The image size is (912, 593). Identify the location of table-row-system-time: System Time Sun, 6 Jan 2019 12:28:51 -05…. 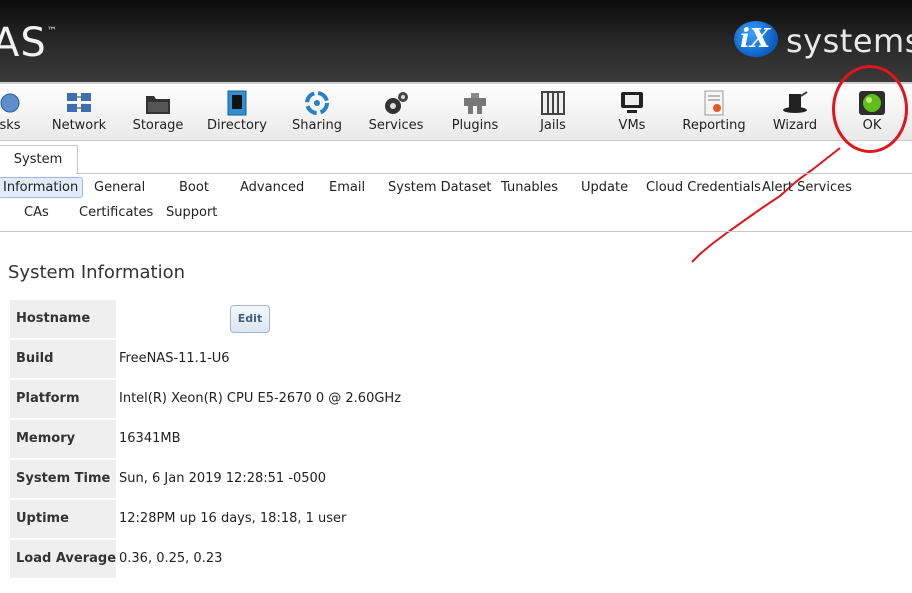
(270, 479).